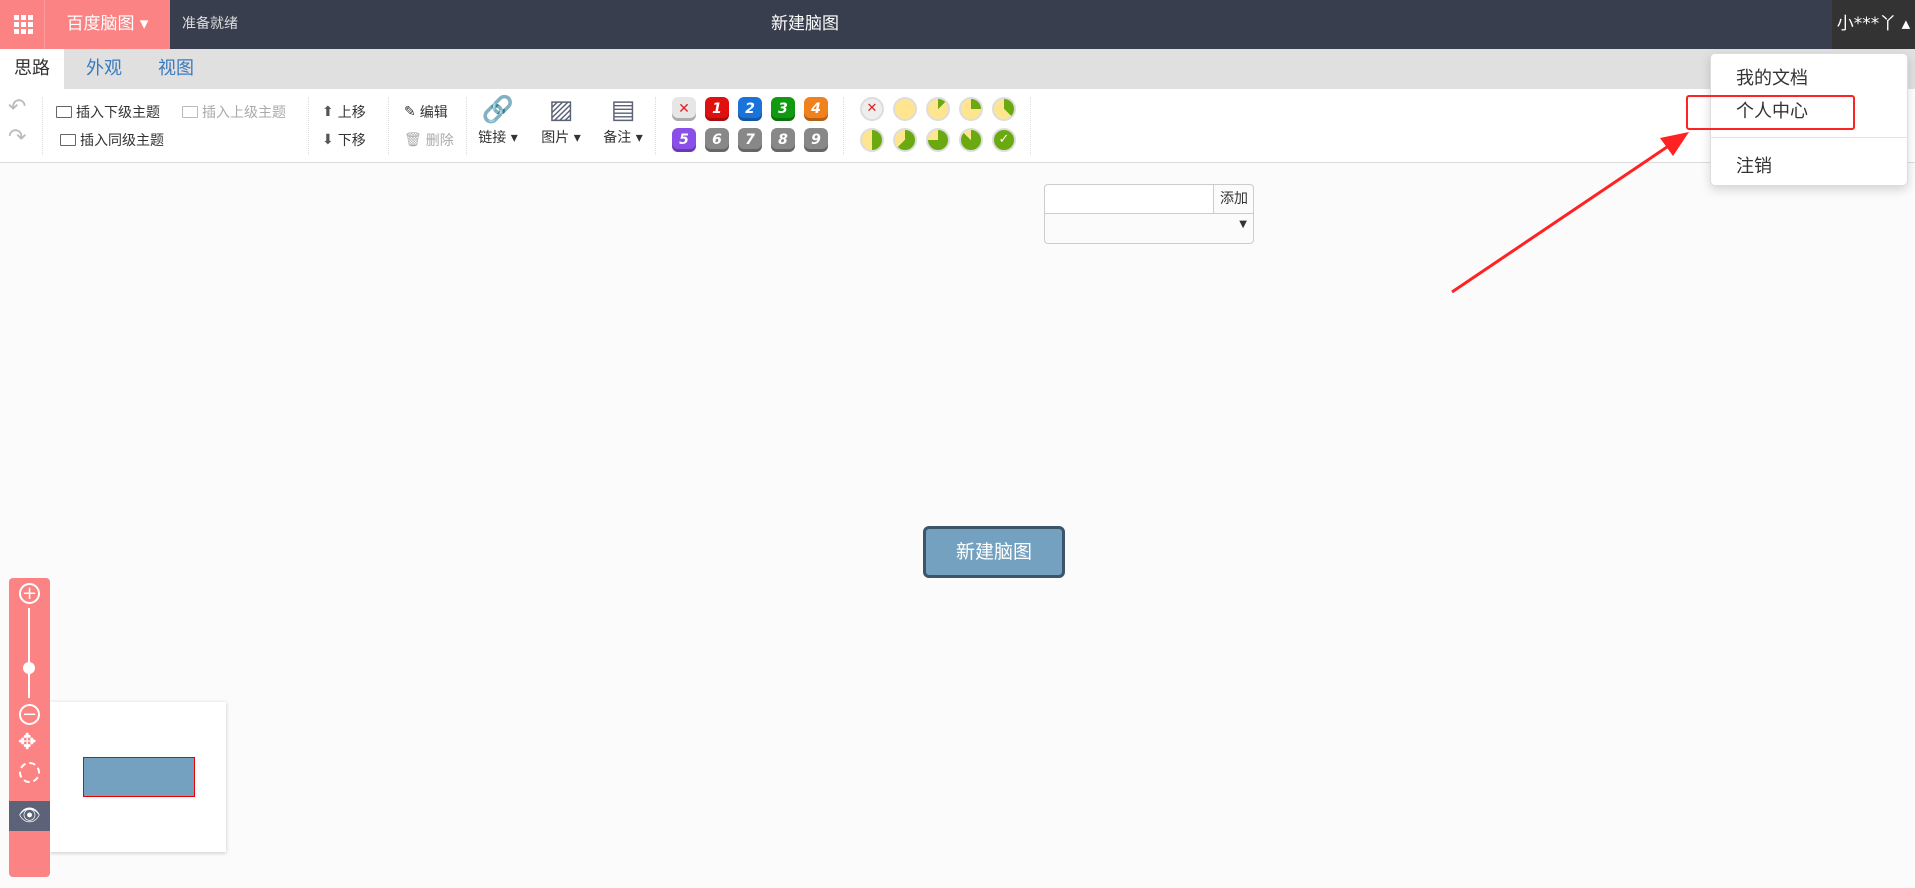 The height and width of the screenshot is (888, 1915). What do you see at coordinates (623, 138) in the screenshot?
I see `note-label: 备注 ▾` at bounding box center [623, 138].